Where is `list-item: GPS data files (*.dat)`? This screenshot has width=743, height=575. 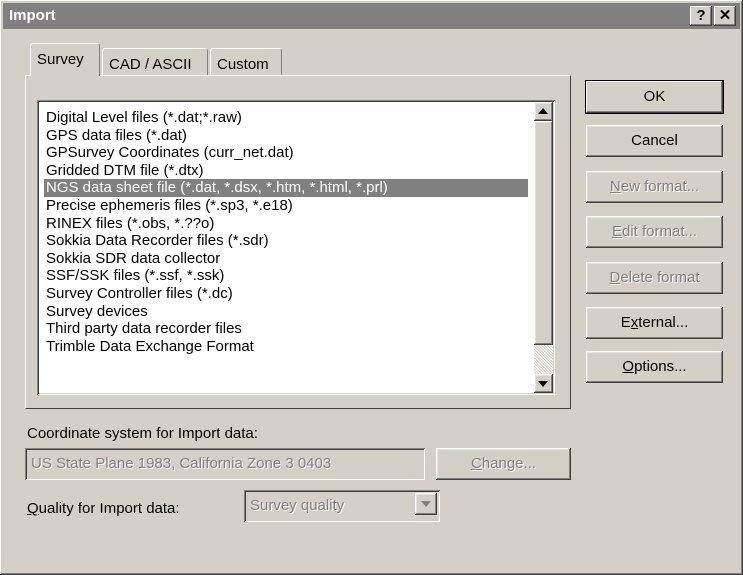
list-item: GPS data files (*.dat) is located at coordinates (286, 136).